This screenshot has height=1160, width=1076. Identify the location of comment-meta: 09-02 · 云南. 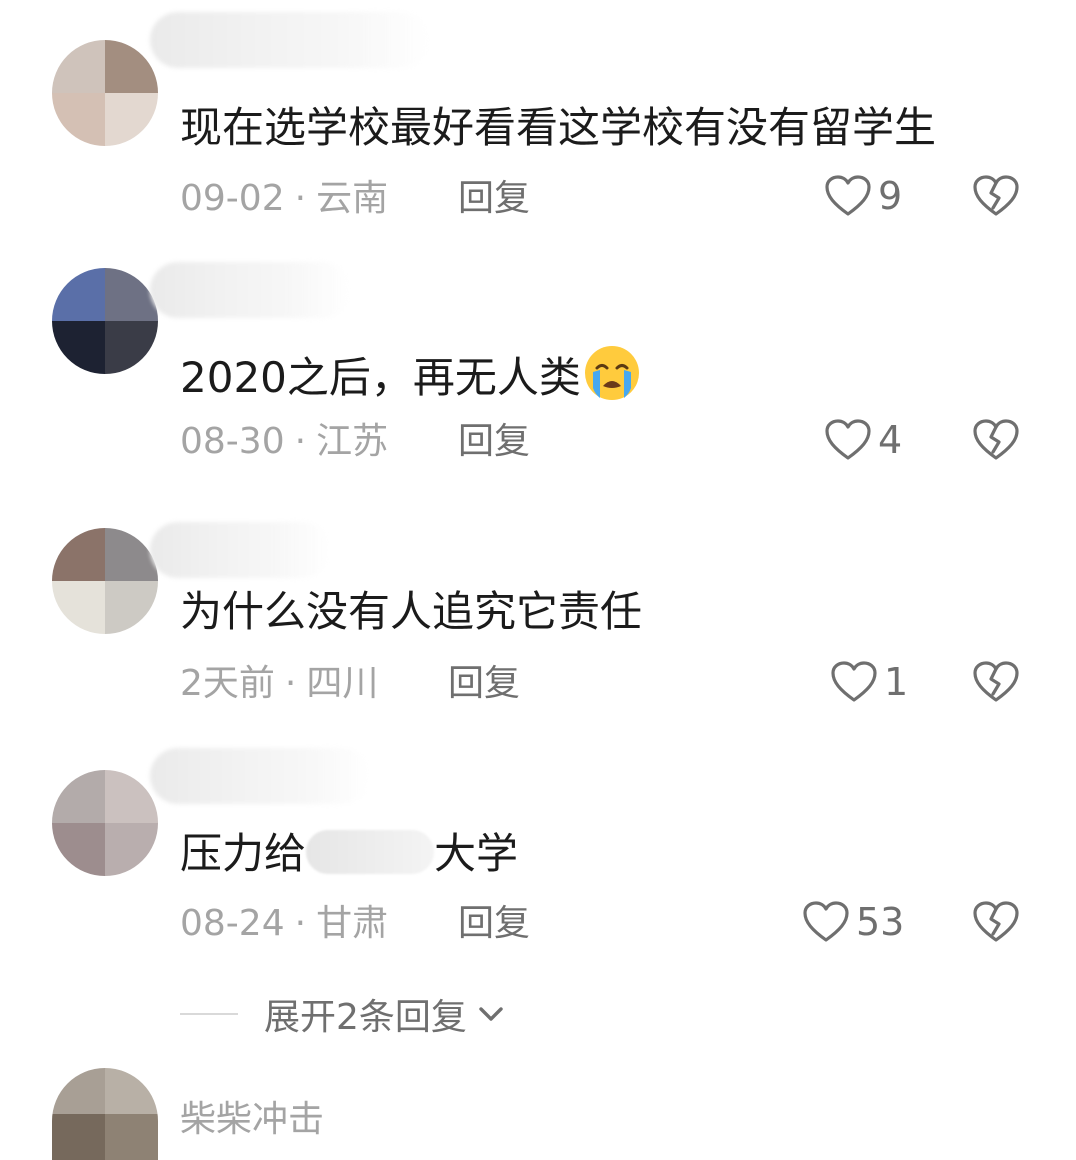
(284, 199).